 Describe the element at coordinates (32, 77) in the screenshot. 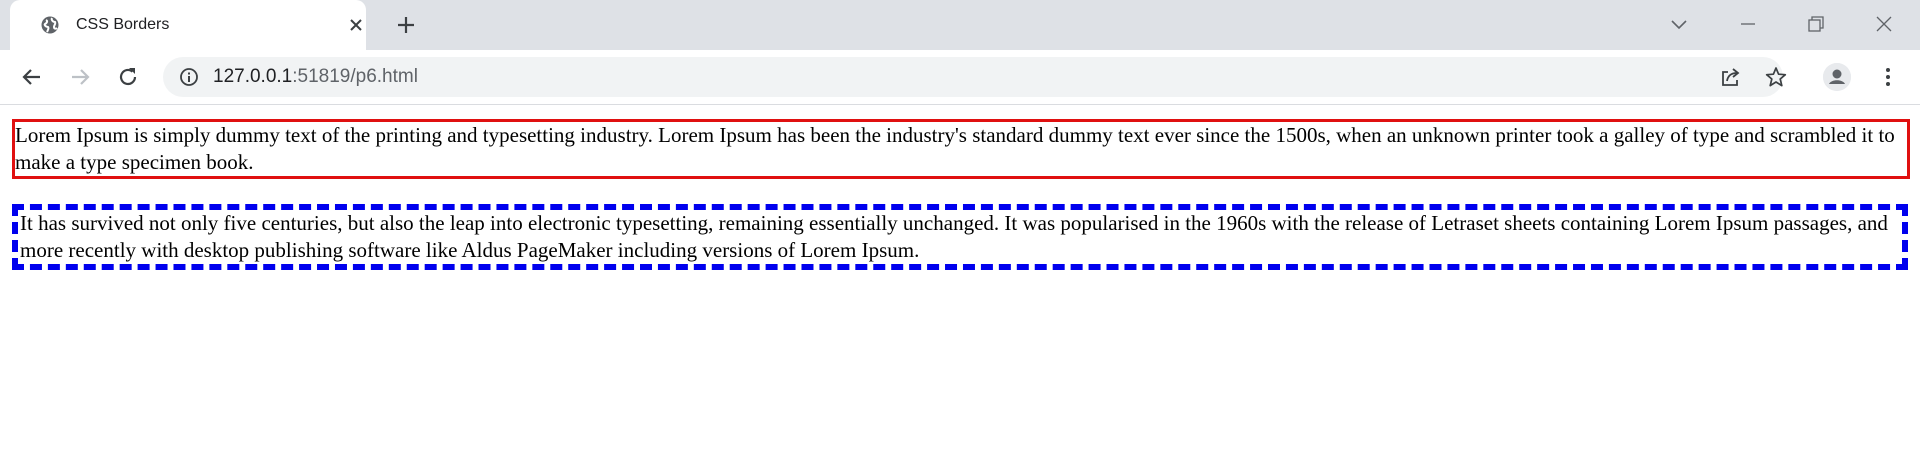

I see `arrow-left-icon` at that location.